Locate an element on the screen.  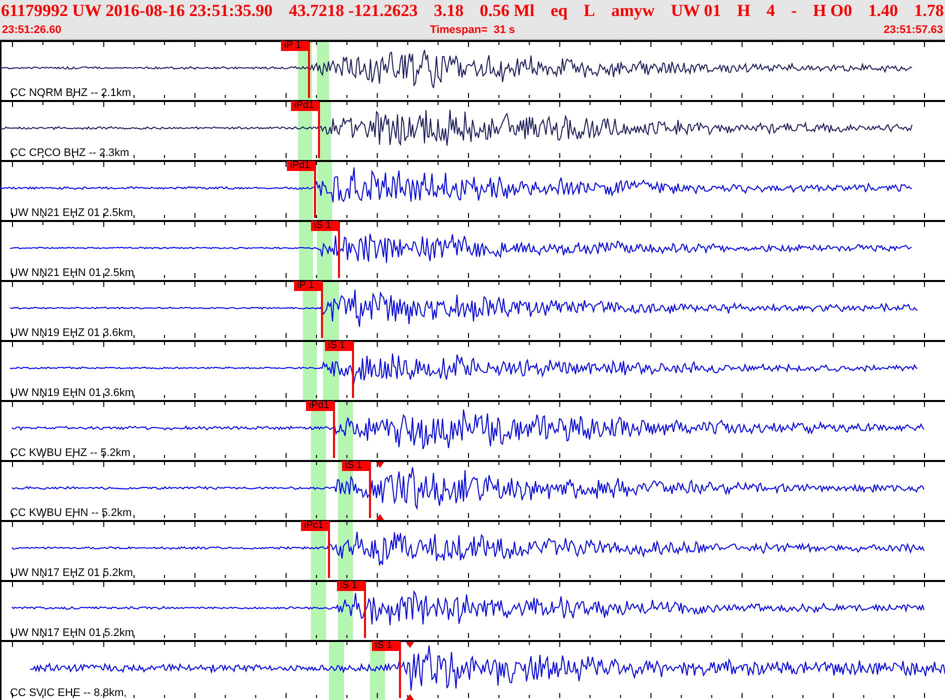
event-field: H is located at coordinates (743, 10).